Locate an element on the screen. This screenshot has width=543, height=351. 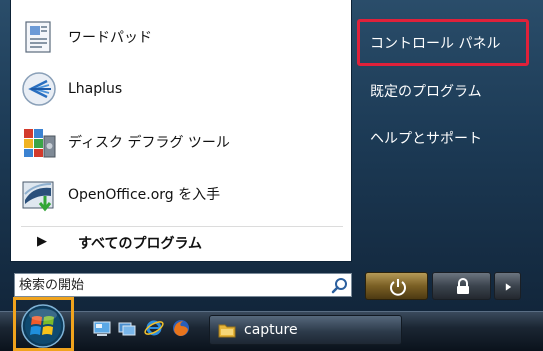
folder-icon is located at coordinates (227, 331).